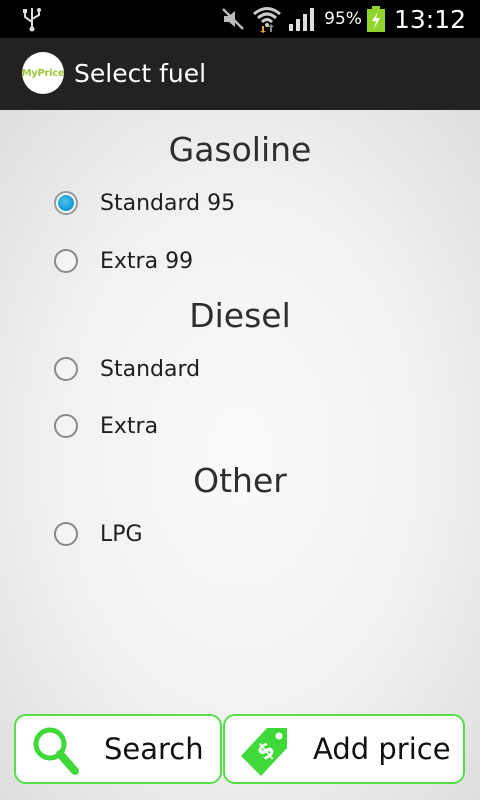 Image resolution: width=480 pixels, height=800 pixels. I want to click on option-label: Extra, so click(129, 426).